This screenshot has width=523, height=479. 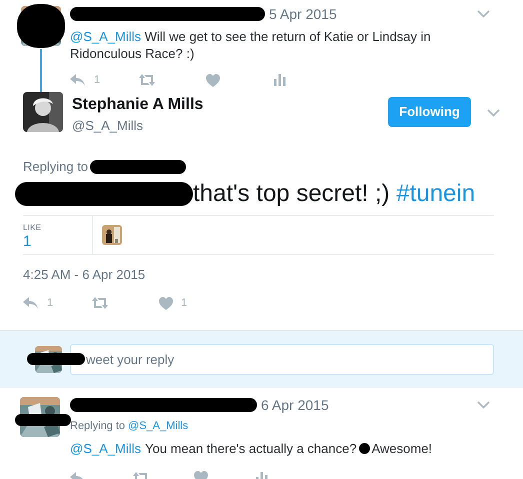 What do you see at coordinates (251, 449) in the screenshot?
I see `tweet-text: You mean there's actually a chance?` at bounding box center [251, 449].